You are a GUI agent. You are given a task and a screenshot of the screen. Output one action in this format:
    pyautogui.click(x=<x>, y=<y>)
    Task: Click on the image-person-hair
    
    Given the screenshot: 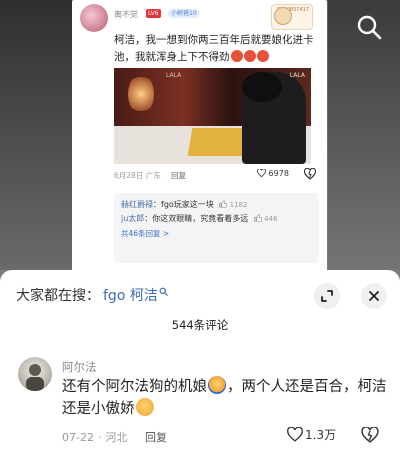 What is the action you would take?
    pyautogui.click(x=262, y=87)
    